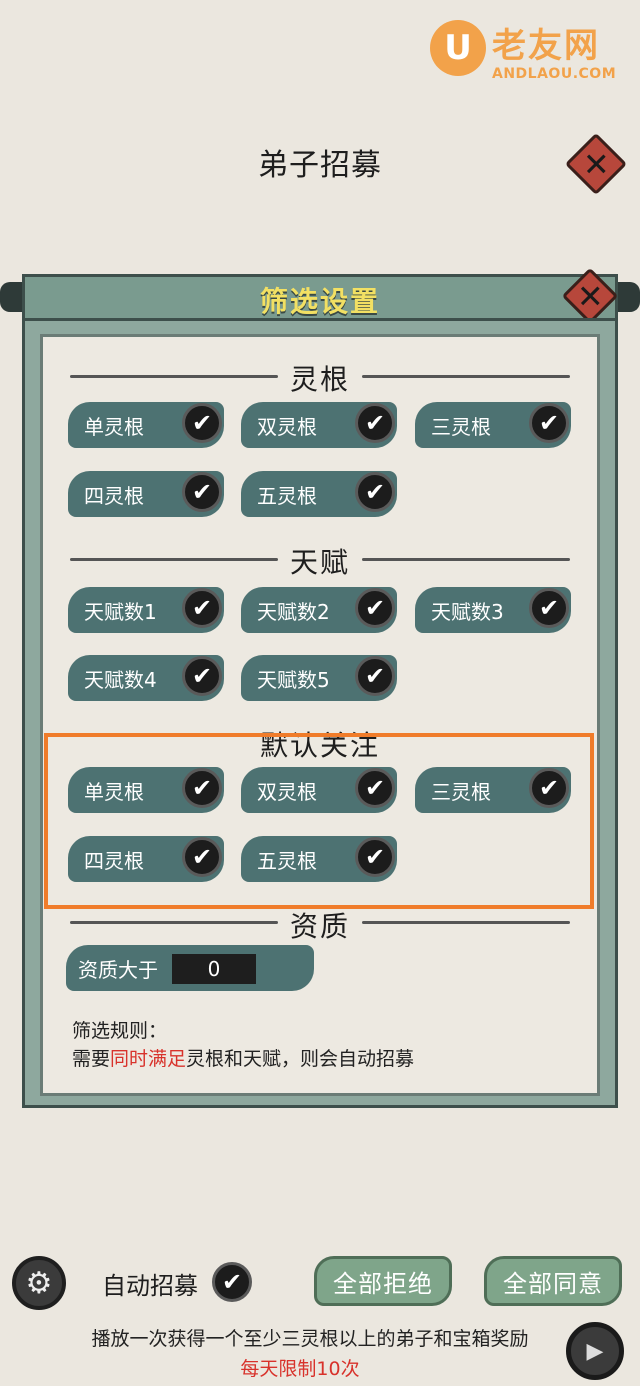 This screenshot has width=640, height=1386. What do you see at coordinates (310, 1339) in the screenshot?
I see `ad-reward-text: 播放一次获得一个至少三灵根以上的弟子和宝箱奖励` at bounding box center [310, 1339].